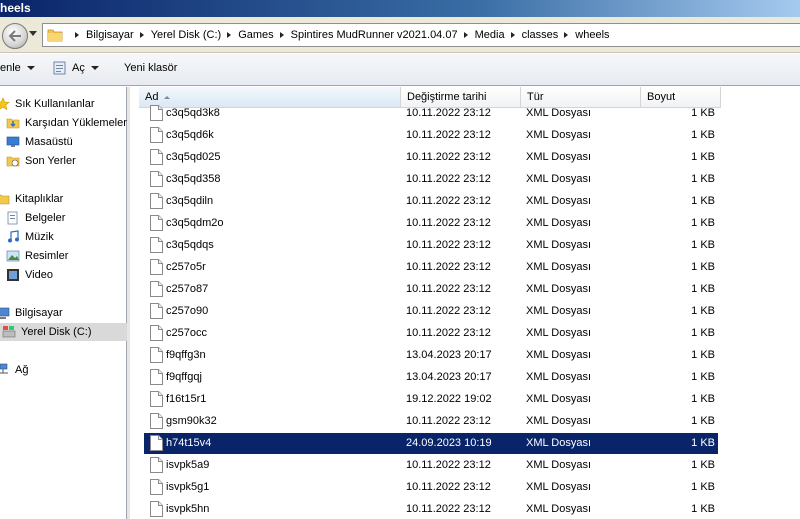 The width and height of the screenshot is (800, 519). Describe the element at coordinates (49, 142) in the screenshot. I see `nav-label-desktop: Masaüstü` at that location.